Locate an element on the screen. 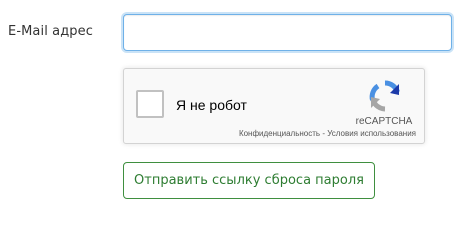 Image resolution: width=465 pixels, height=240 pixels. email-input is located at coordinates (287, 32).